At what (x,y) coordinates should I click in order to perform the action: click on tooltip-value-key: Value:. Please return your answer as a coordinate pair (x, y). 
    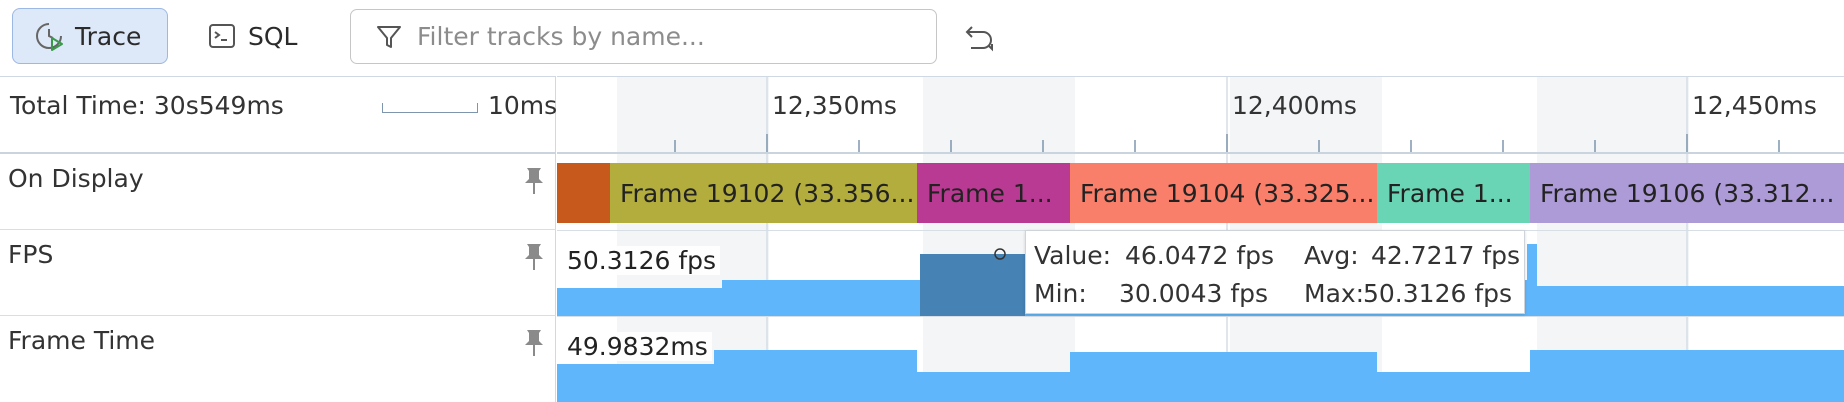
    Looking at the image, I should click on (1073, 255).